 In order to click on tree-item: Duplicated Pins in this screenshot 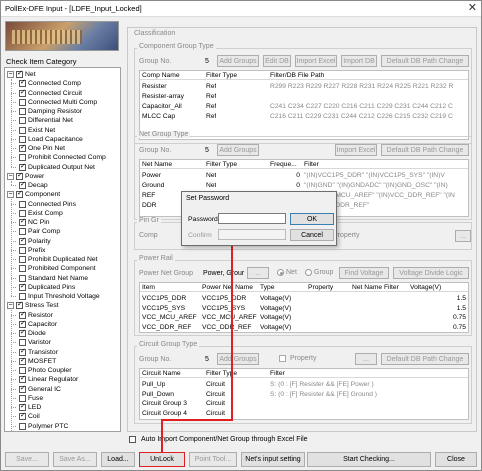, I will do `click(47, 287)`.